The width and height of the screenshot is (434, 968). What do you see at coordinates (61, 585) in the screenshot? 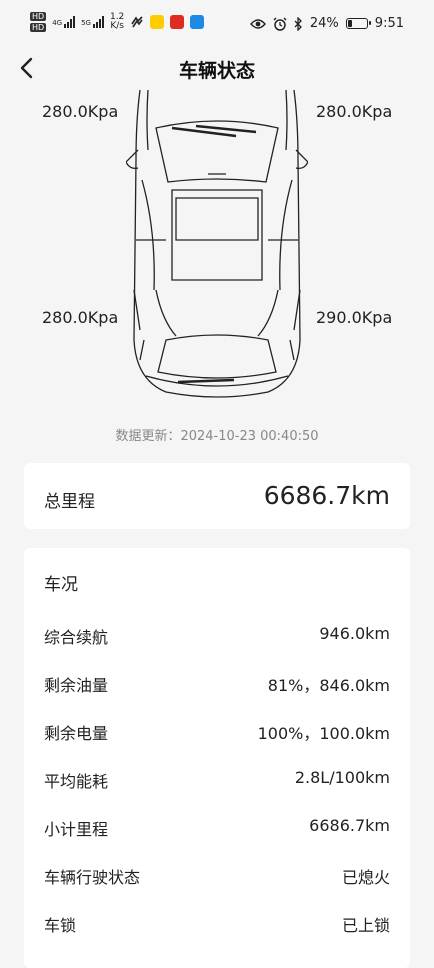
I see `vehicle-status-title: 车况` at bounding box center [61, 585].